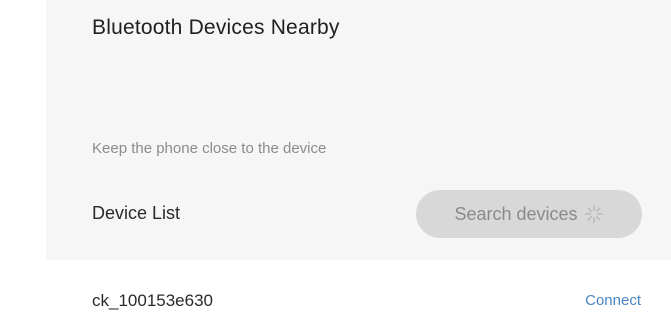 This screenshot has width=671, height=324. I want to click on device-list-label: Device List, so click(136, 213).